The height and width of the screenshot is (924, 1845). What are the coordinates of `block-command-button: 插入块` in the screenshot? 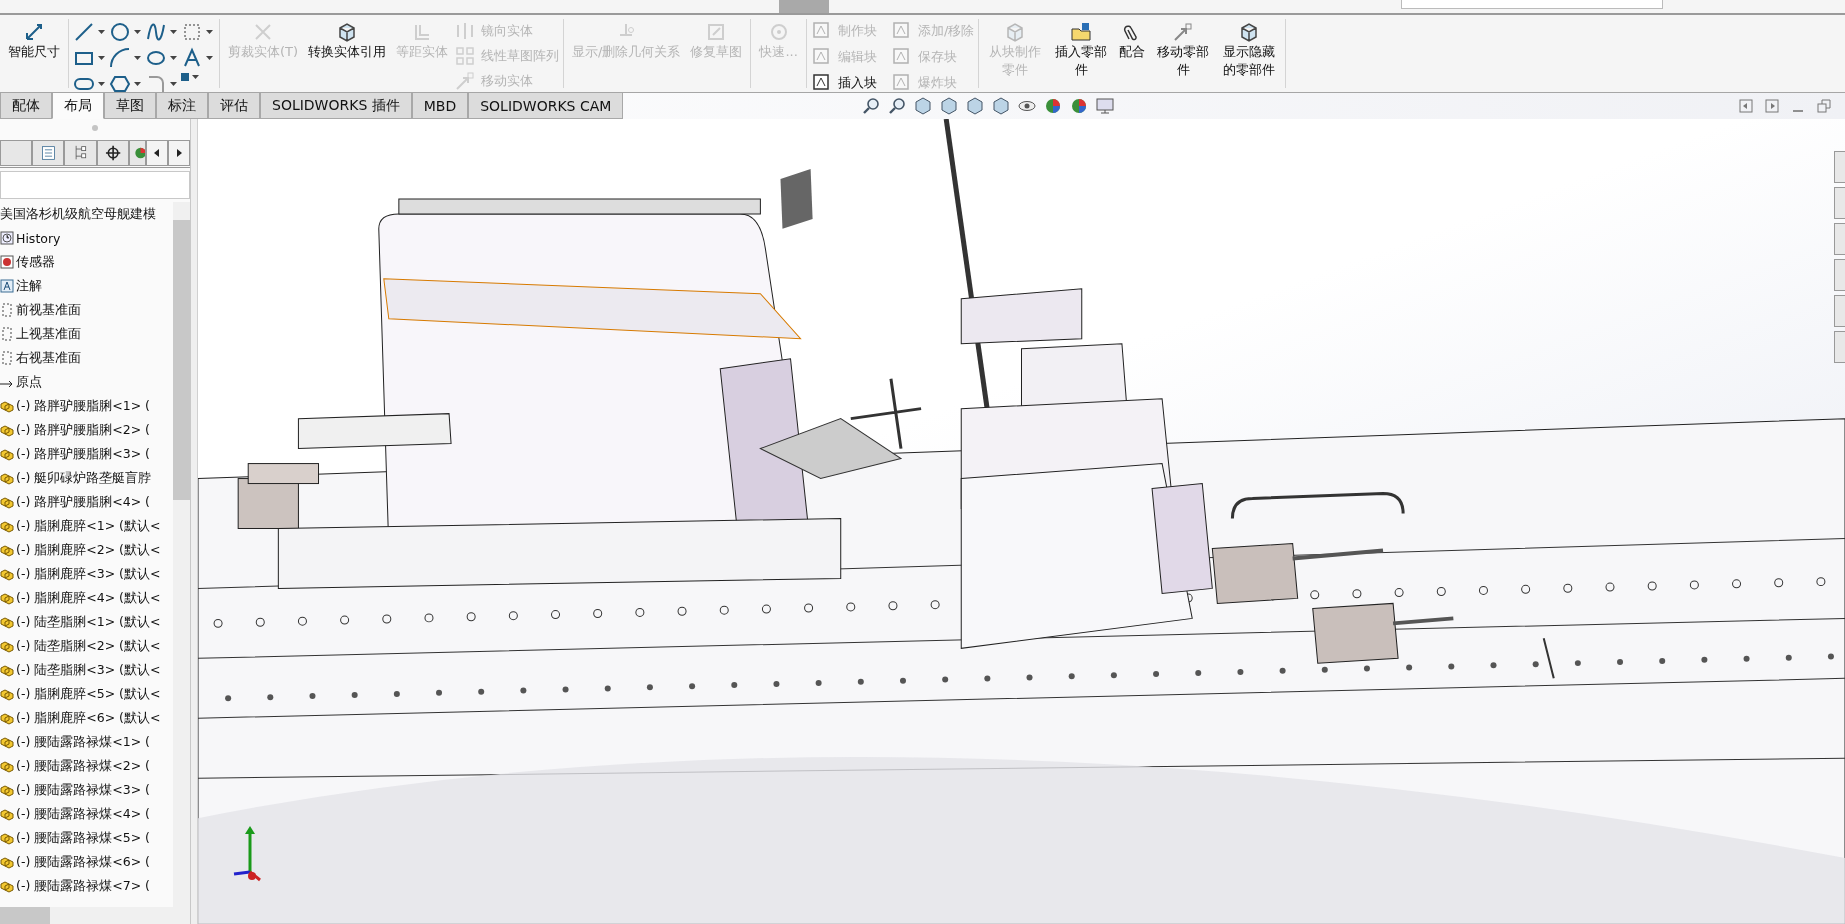 It's located at (843, 82).